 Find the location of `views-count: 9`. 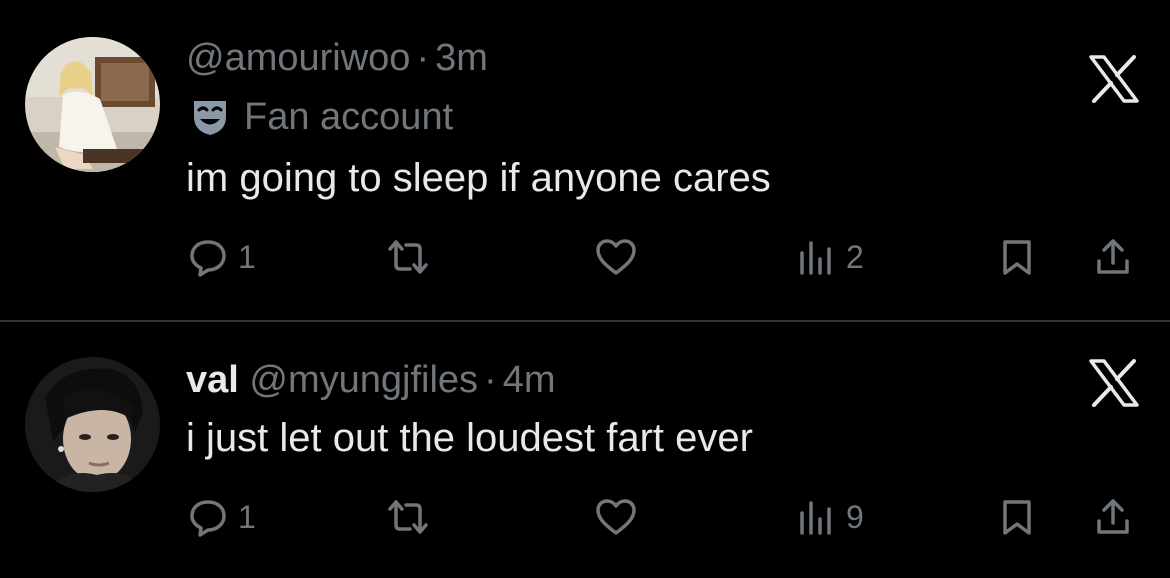

views-count: 9 is located at coordinates (855, 516).